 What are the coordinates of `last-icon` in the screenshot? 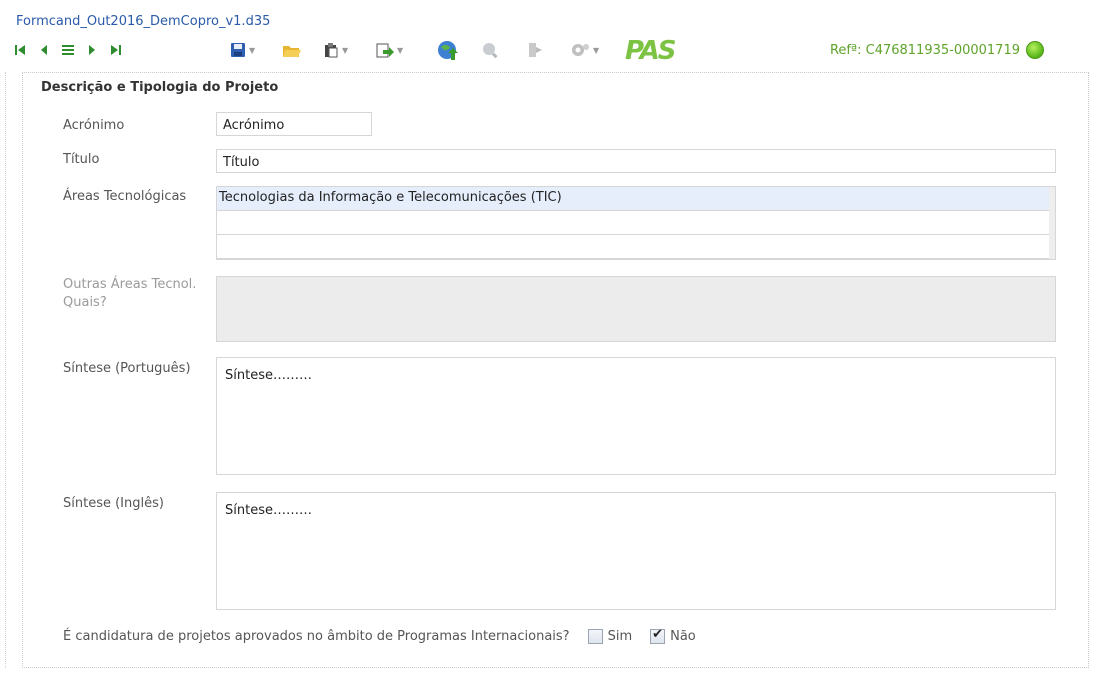 It's located at (116, 50).